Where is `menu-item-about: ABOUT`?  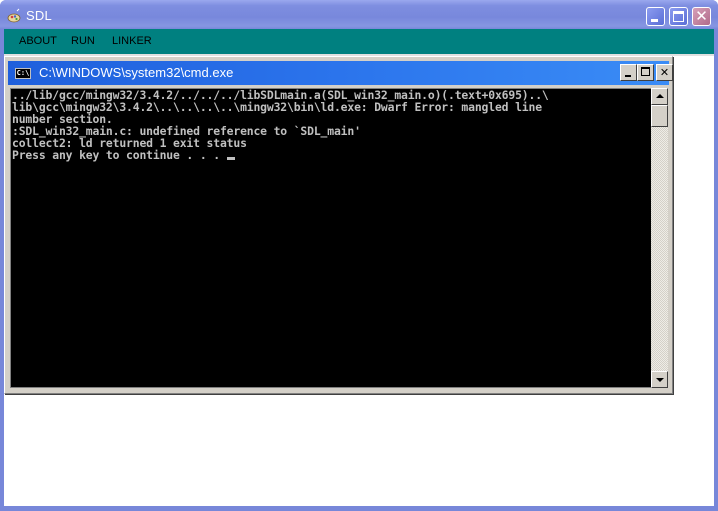
menu-item-about: ABOUT is located at coordinates (38, 41).